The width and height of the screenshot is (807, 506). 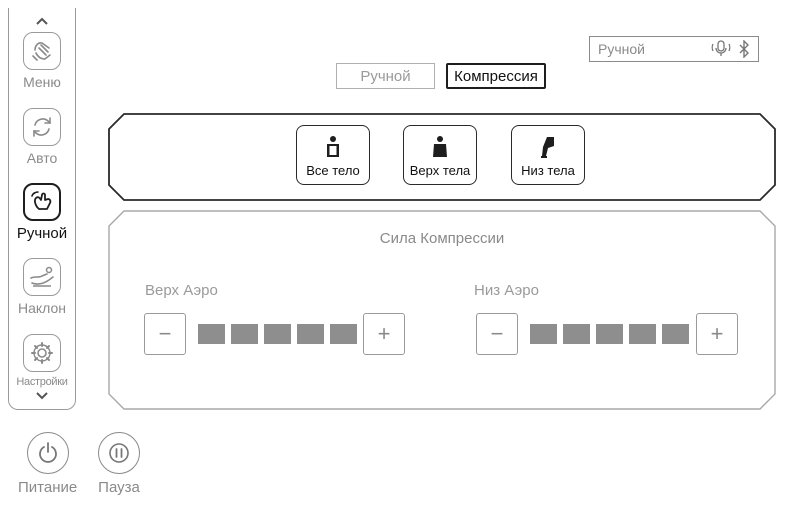 What do you see at coordinates (548, 170) in the screenshot?
I see `area-label: Низ тела` at bounding box center [548, 170].